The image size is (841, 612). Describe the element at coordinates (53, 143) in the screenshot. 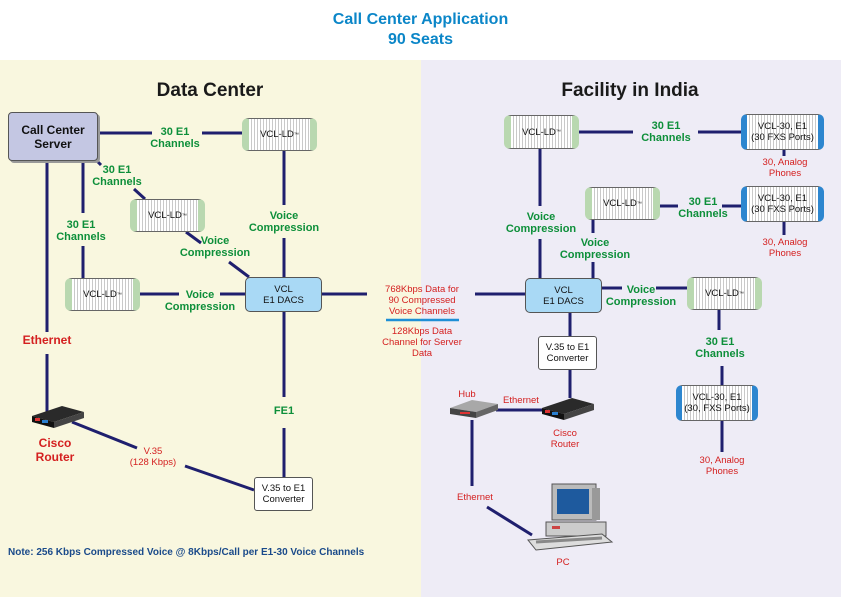

I see `server-label-line2: Server` at that location.